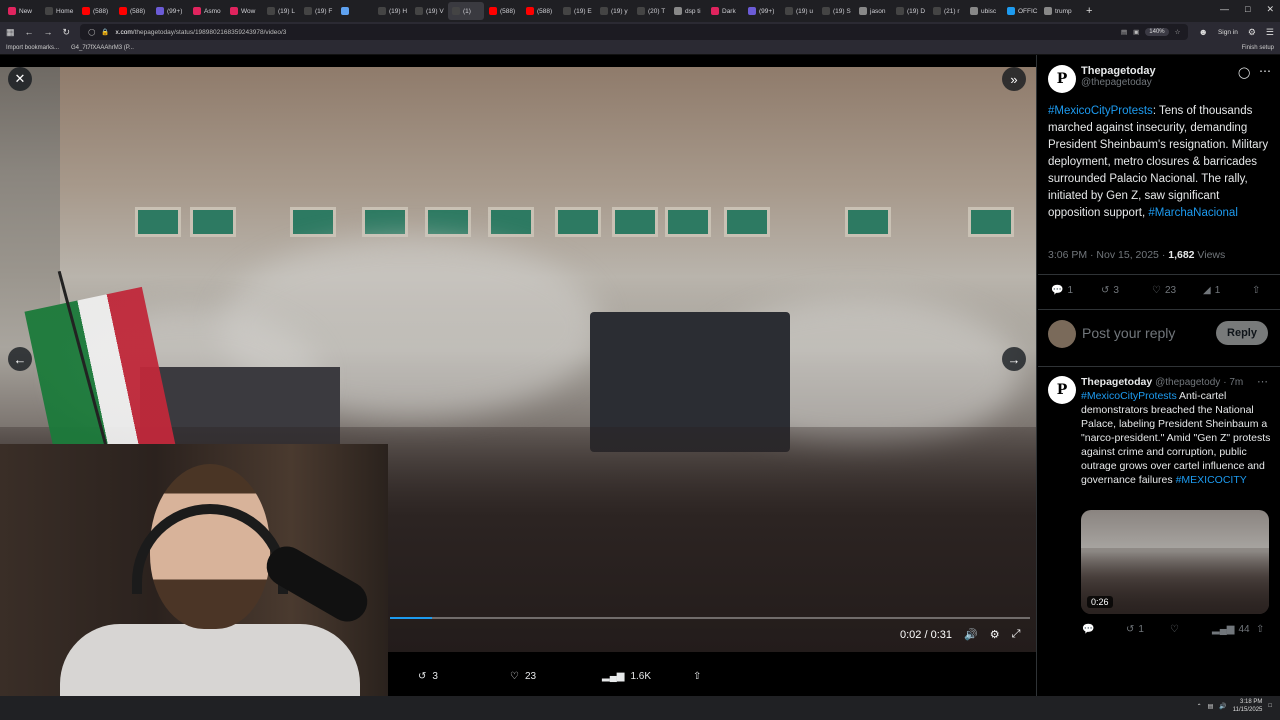 The image size is (1280, 720). What do you see at coordinates (1244, 72) in the screenshot?
I see `grok-icon: ◯` at bounding box center [1244, 72].